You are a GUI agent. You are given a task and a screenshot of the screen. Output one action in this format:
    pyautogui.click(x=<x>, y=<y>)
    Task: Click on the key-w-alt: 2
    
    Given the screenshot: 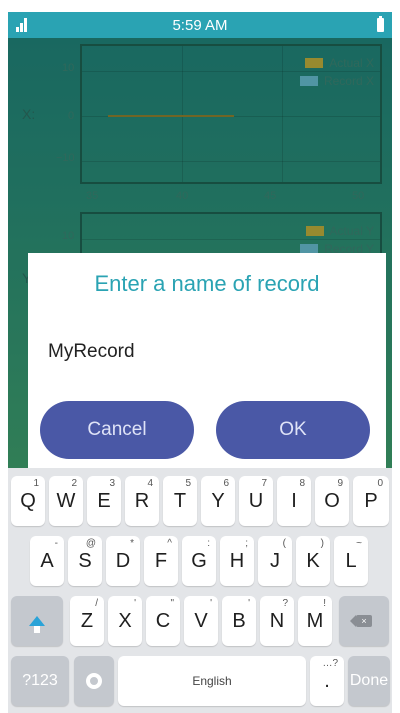 What is the action you would take?
    pyautogui.click(x=74, y=483)
    